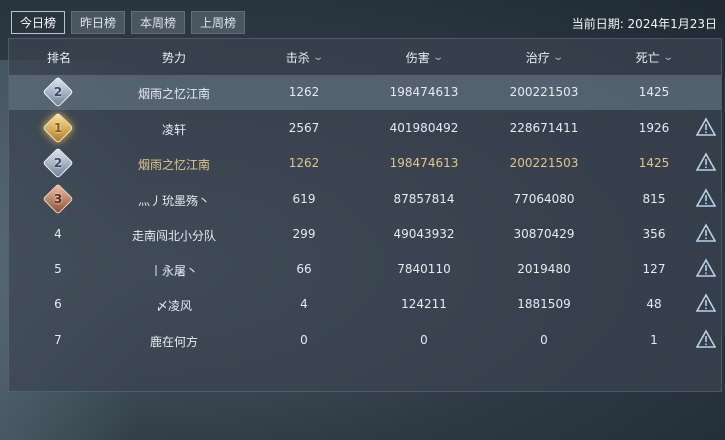 Image resolution: width=725 pixels, height=440 pixels. What do you see at coordinates (654, 199) in the screenshot?
I see `deaths-value: 815` at bounding box center [654, 199].